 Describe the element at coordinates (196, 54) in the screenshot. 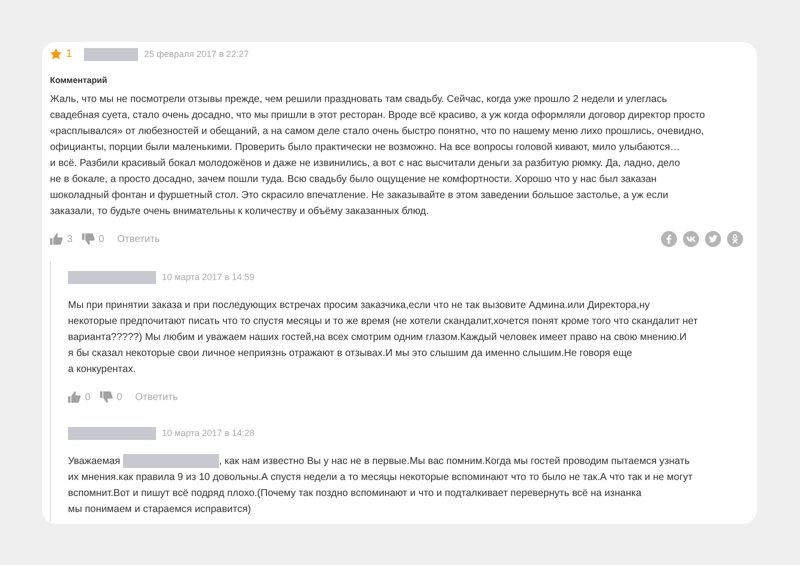

I see `comment-date: 25 февраля 2017 в 22:27` at that location.